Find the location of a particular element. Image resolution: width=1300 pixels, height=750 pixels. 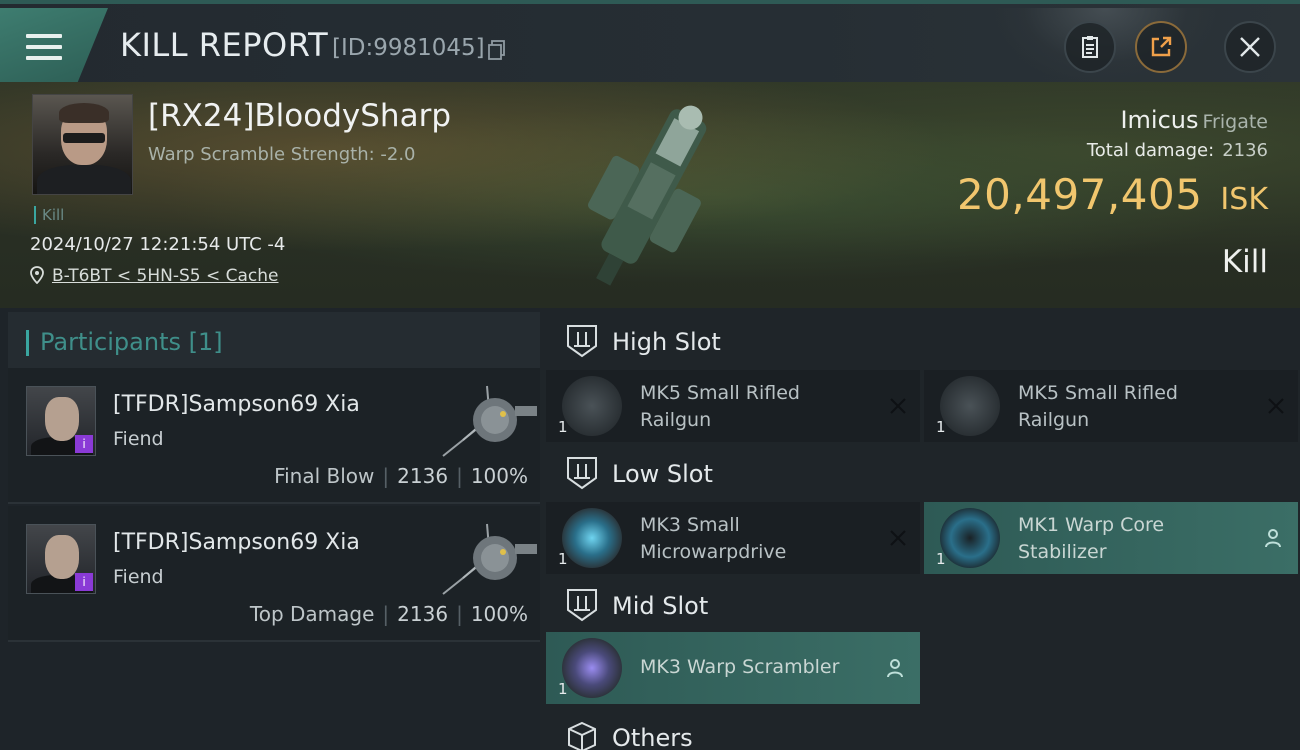

participant-stats: Final Blow | 2136 | 100% is located at coordinates (401, 476).